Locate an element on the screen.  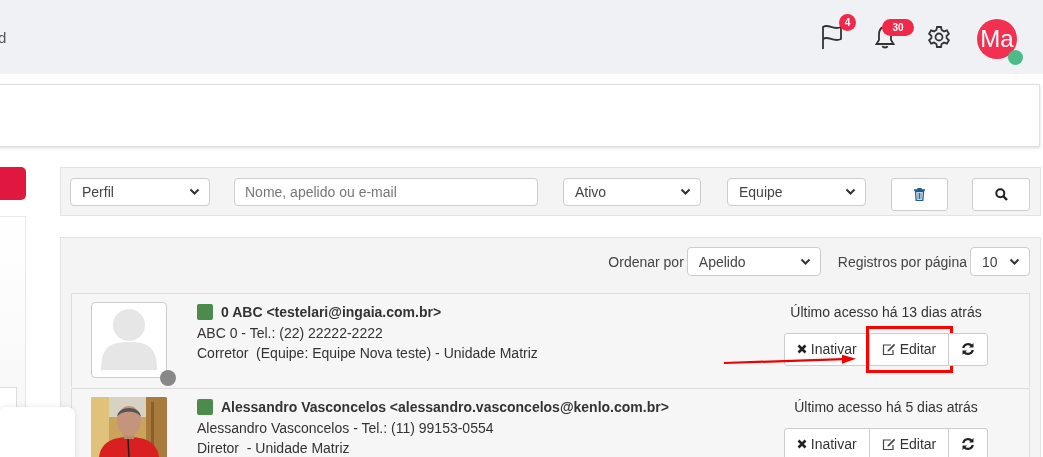
per-page-label: Registros por página is located at coordinates (902, 261).